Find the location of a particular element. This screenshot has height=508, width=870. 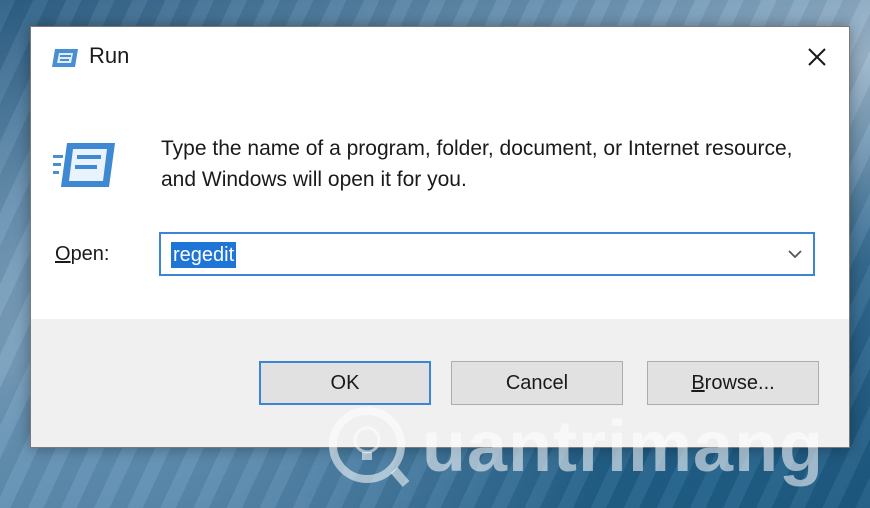

open-label-text: pen: is located at coordinates (90, 254).